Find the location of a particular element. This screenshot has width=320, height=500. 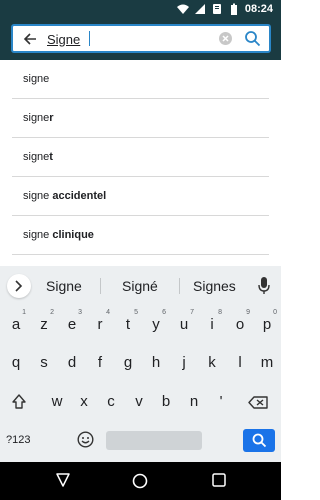

keyboard-row-2: q s d f g h j k l m is located at coordinates (140, 363).